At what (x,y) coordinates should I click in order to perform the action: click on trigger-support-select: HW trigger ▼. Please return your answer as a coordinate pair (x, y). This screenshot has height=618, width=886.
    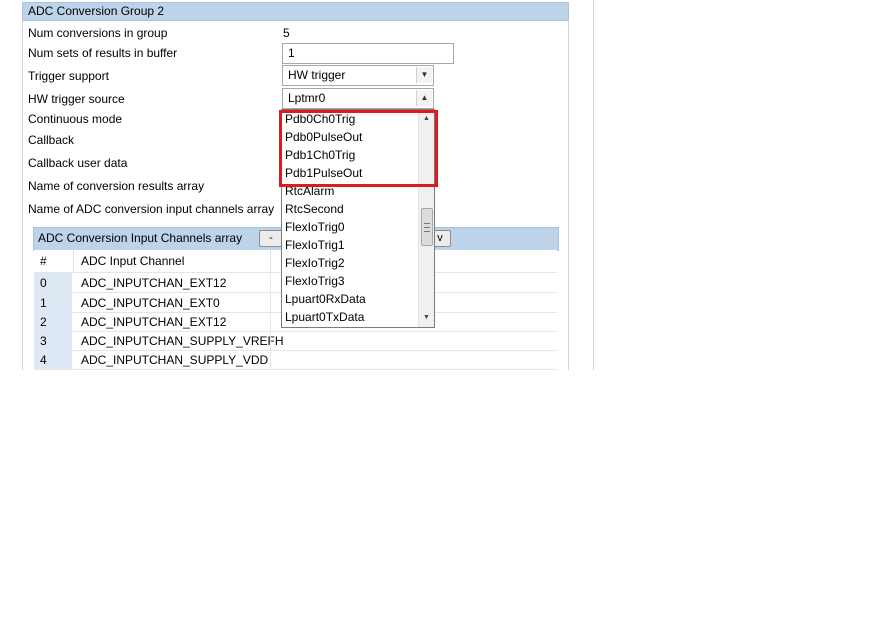
    Looking at the image, I should click on (358, 75).